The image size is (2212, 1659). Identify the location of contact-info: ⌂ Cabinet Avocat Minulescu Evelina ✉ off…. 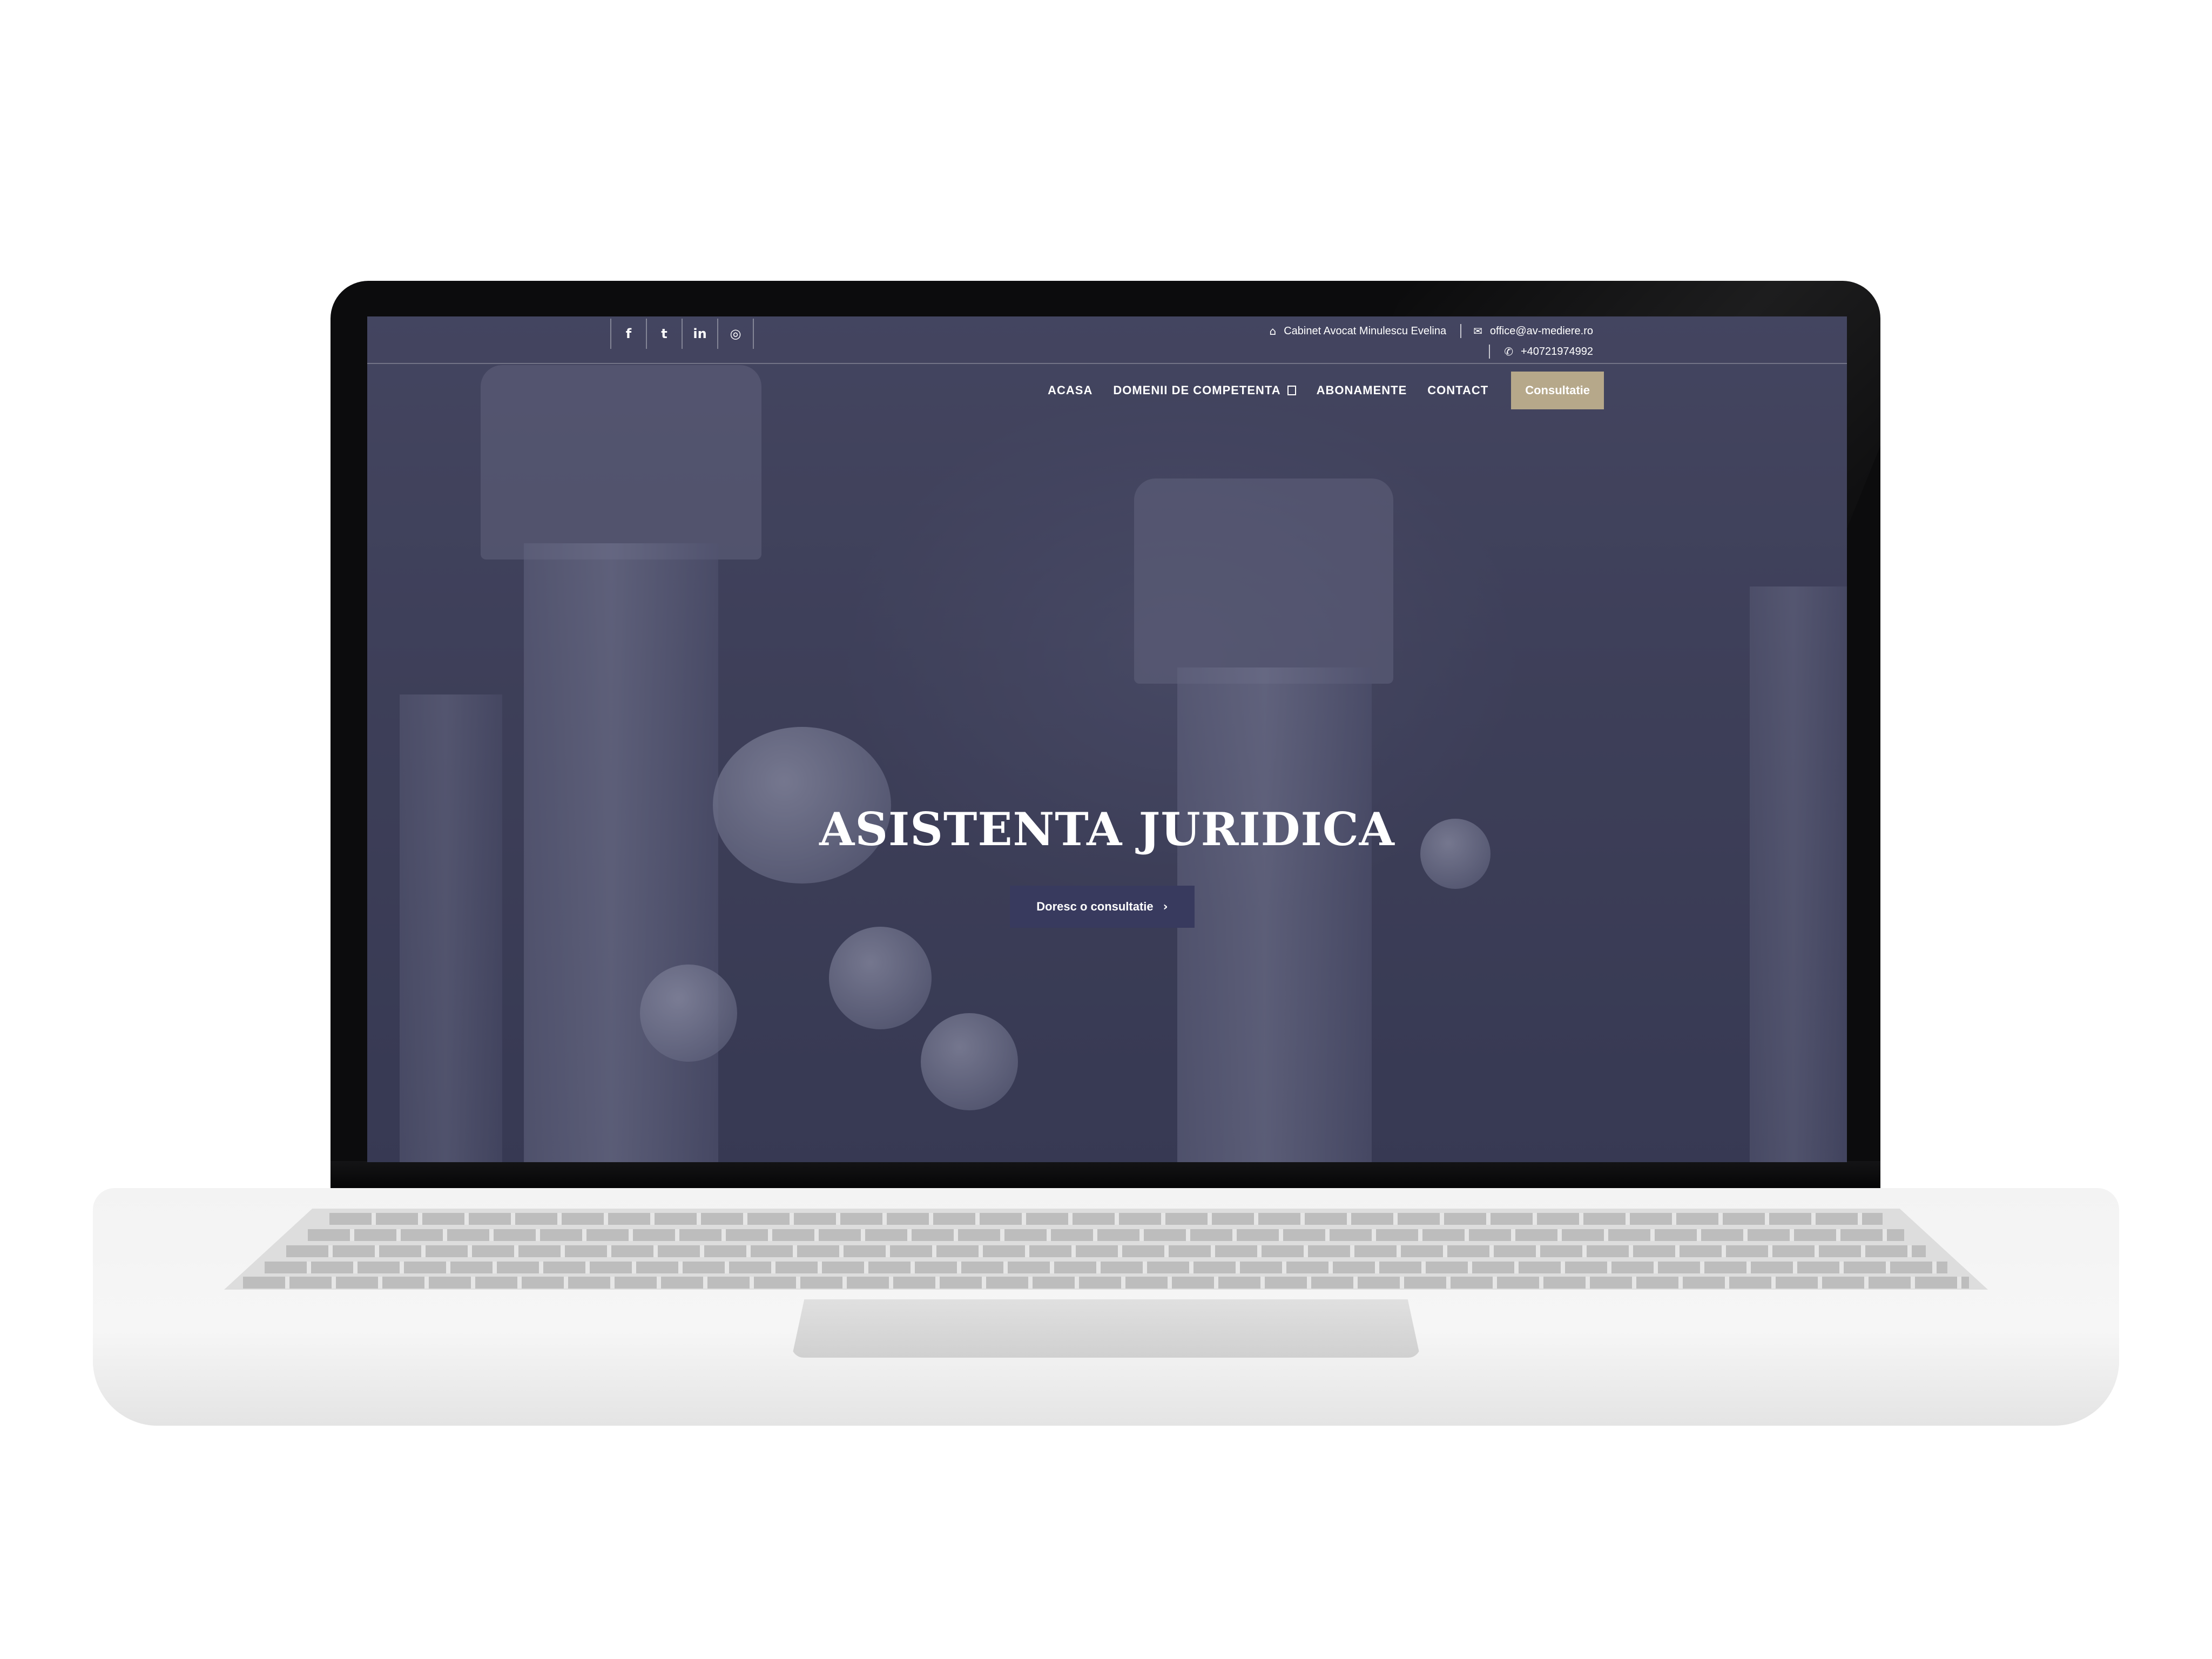
(1404, 341).